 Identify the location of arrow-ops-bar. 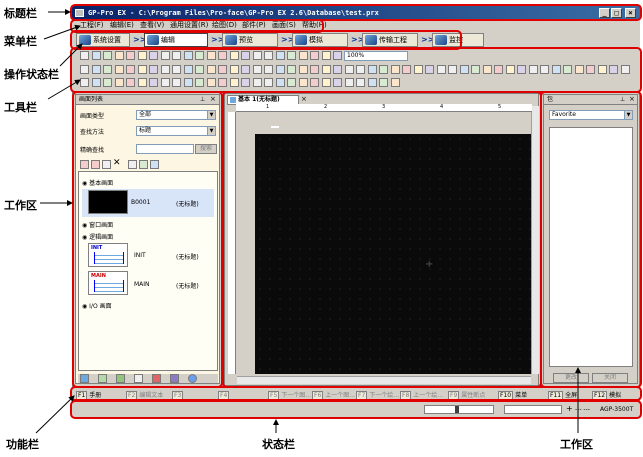
(71, 55).